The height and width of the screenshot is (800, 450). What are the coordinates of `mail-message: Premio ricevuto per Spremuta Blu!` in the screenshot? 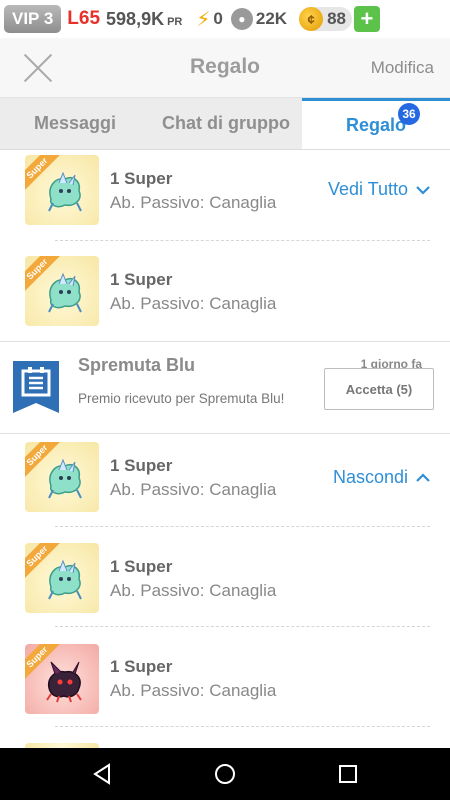 It's located at (181, 398).